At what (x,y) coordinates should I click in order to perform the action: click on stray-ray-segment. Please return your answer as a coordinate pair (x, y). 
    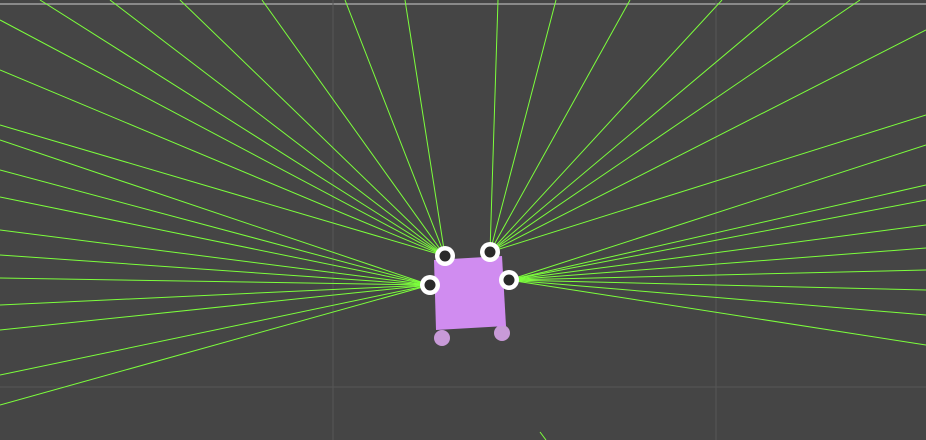
    Looking at the image, I should click on (543, 435).